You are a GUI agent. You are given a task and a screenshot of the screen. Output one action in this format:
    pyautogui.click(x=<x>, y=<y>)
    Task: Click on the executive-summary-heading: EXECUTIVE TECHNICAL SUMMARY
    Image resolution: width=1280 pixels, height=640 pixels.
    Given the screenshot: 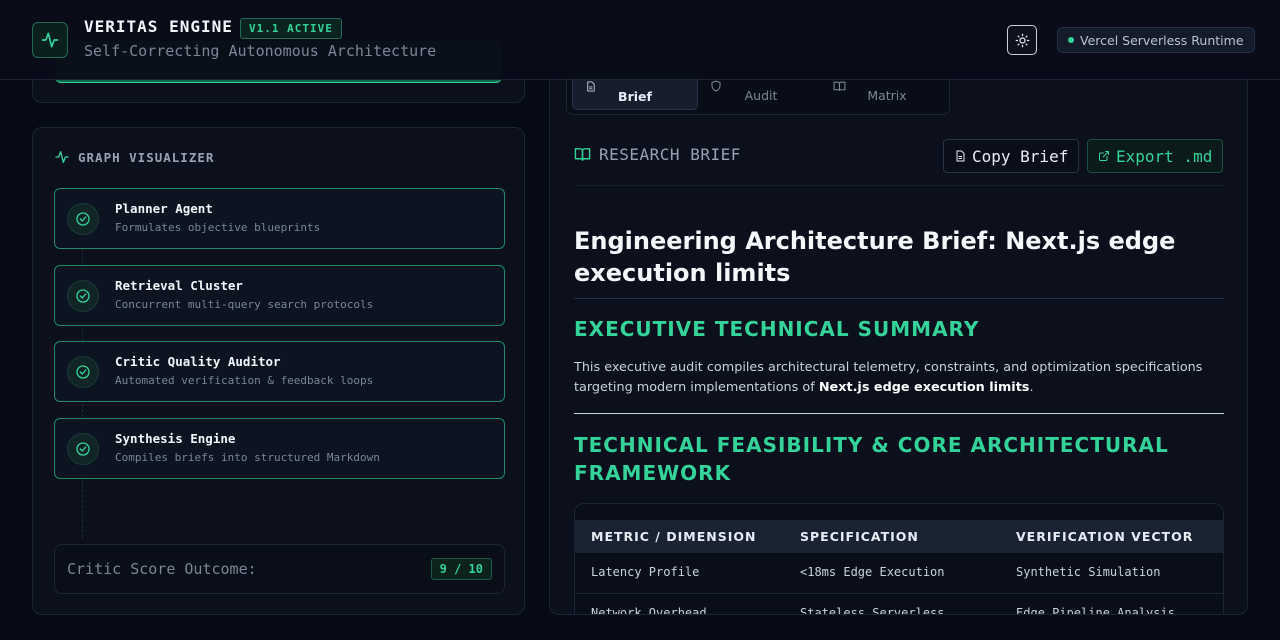 What is the action you would take?
    pyautogui.click(x=777, y=329)
    